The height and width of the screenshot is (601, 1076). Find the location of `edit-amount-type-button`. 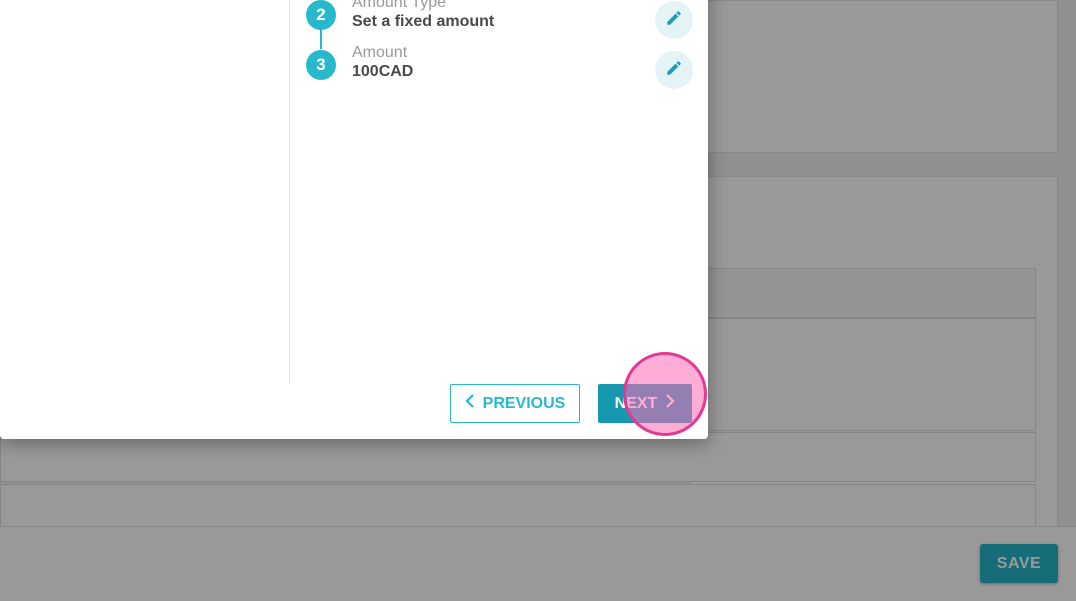

edit-amount-type-button is located at coordinates (674, 20).